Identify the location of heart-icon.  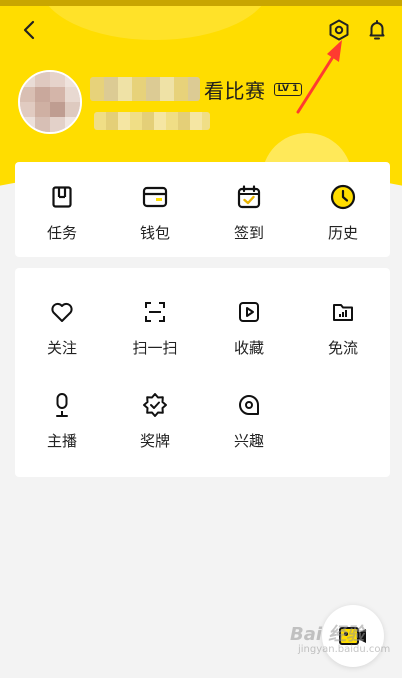
(62, 312).